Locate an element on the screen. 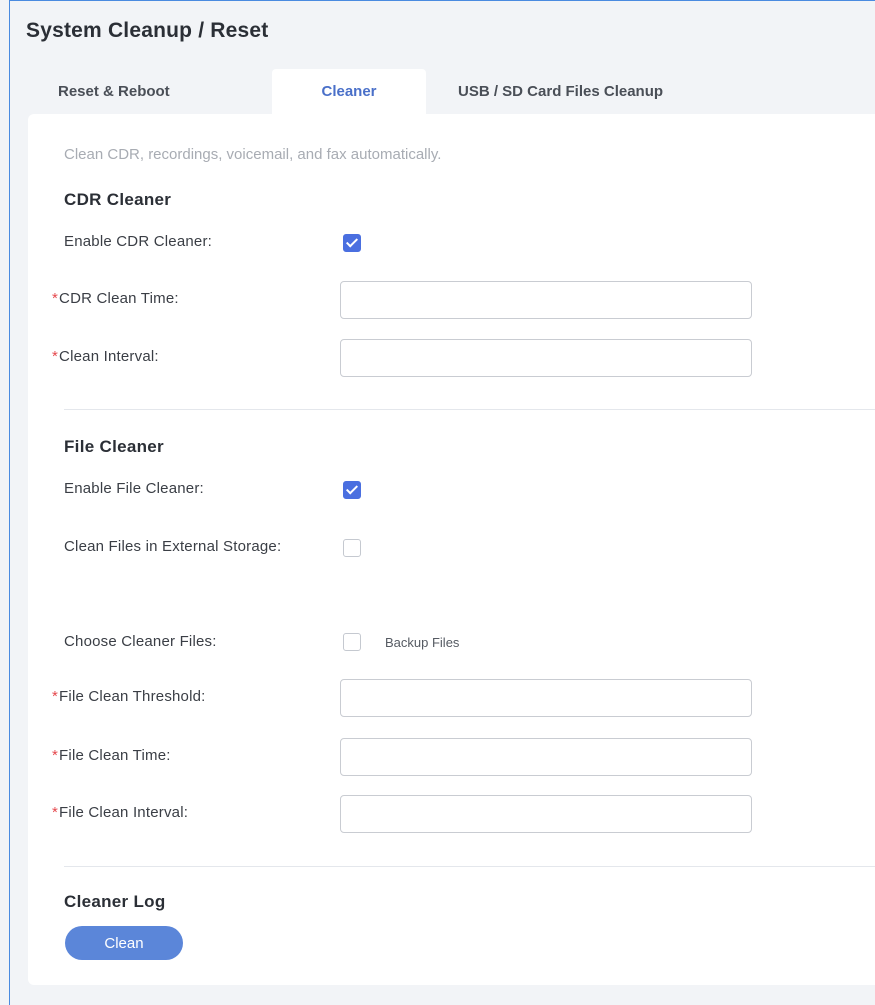 The width and height of the screenshot is (875, 1005). page-title: System Cleanup / Reset is located at coordinates (147, 30).